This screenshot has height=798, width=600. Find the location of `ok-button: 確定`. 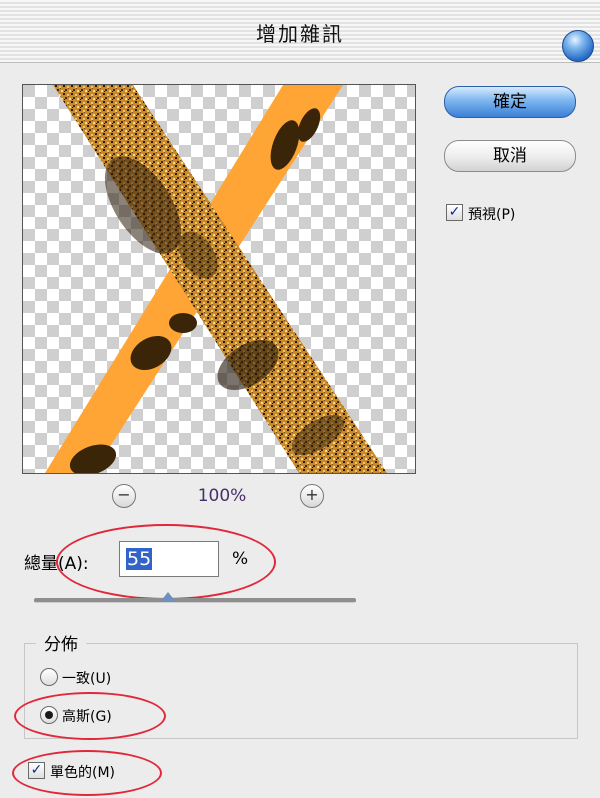

ok-button: 確定 is located at coordinates (510, 102).